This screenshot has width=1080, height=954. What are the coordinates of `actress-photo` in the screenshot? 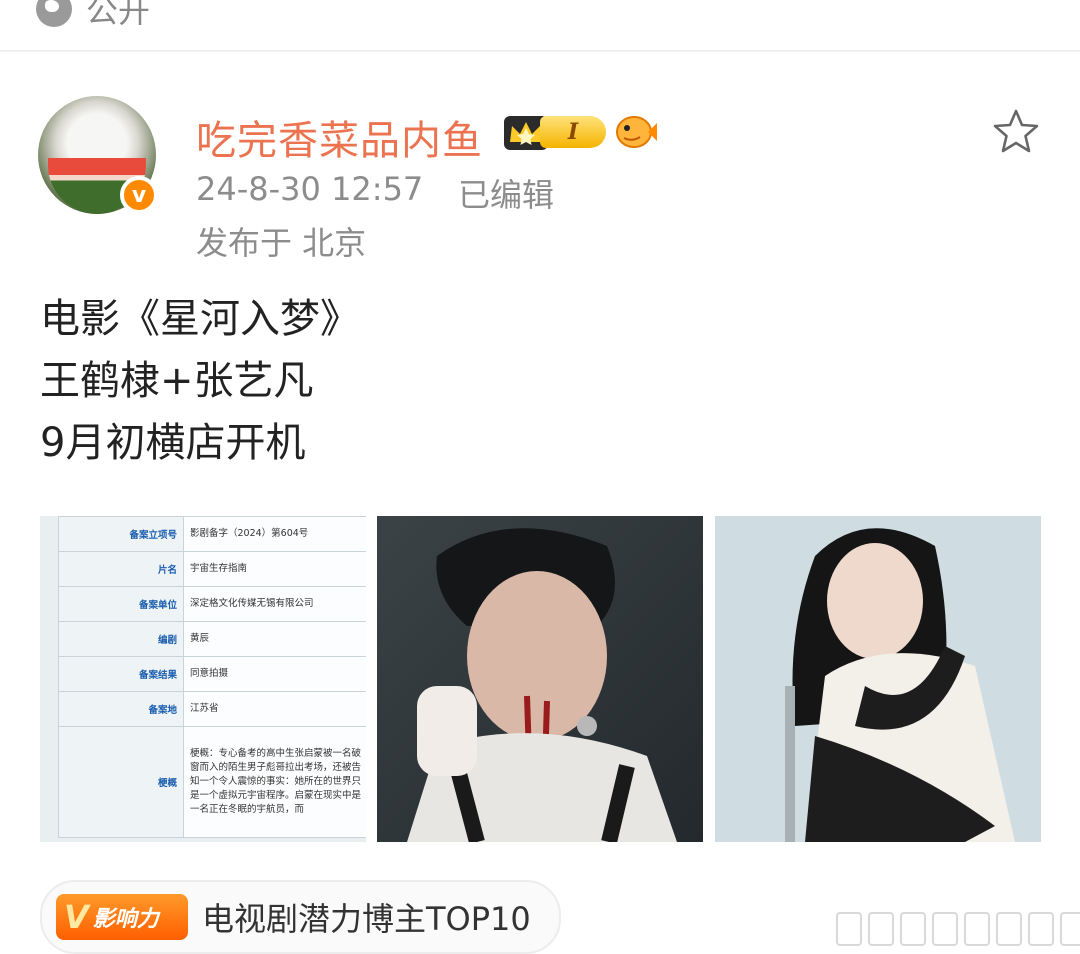 It's located at (900, 685).